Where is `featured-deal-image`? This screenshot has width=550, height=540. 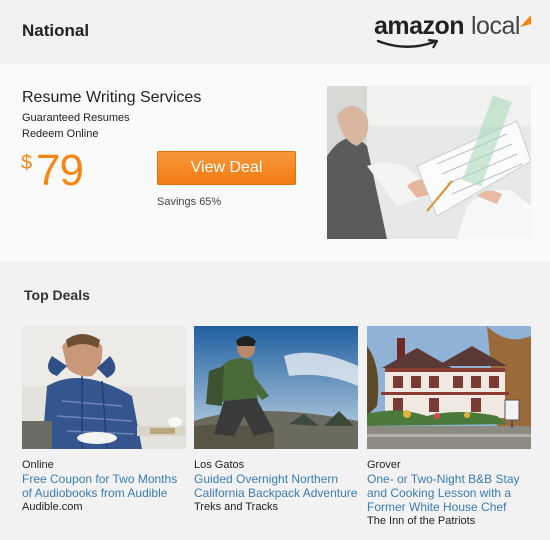 featured-deal-image is located at coordinates (429, 162).